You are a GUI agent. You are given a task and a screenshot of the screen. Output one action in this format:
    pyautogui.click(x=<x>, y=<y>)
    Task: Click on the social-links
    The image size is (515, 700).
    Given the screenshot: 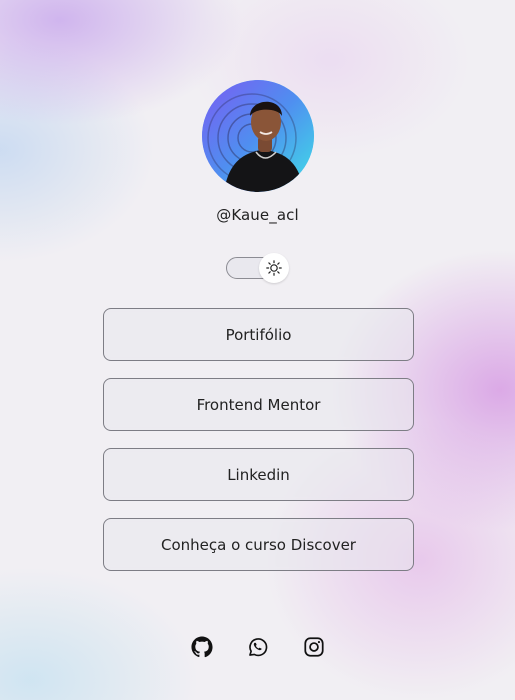 What is the action you would take?
    pyautogui.click(x=257, y=647)
    